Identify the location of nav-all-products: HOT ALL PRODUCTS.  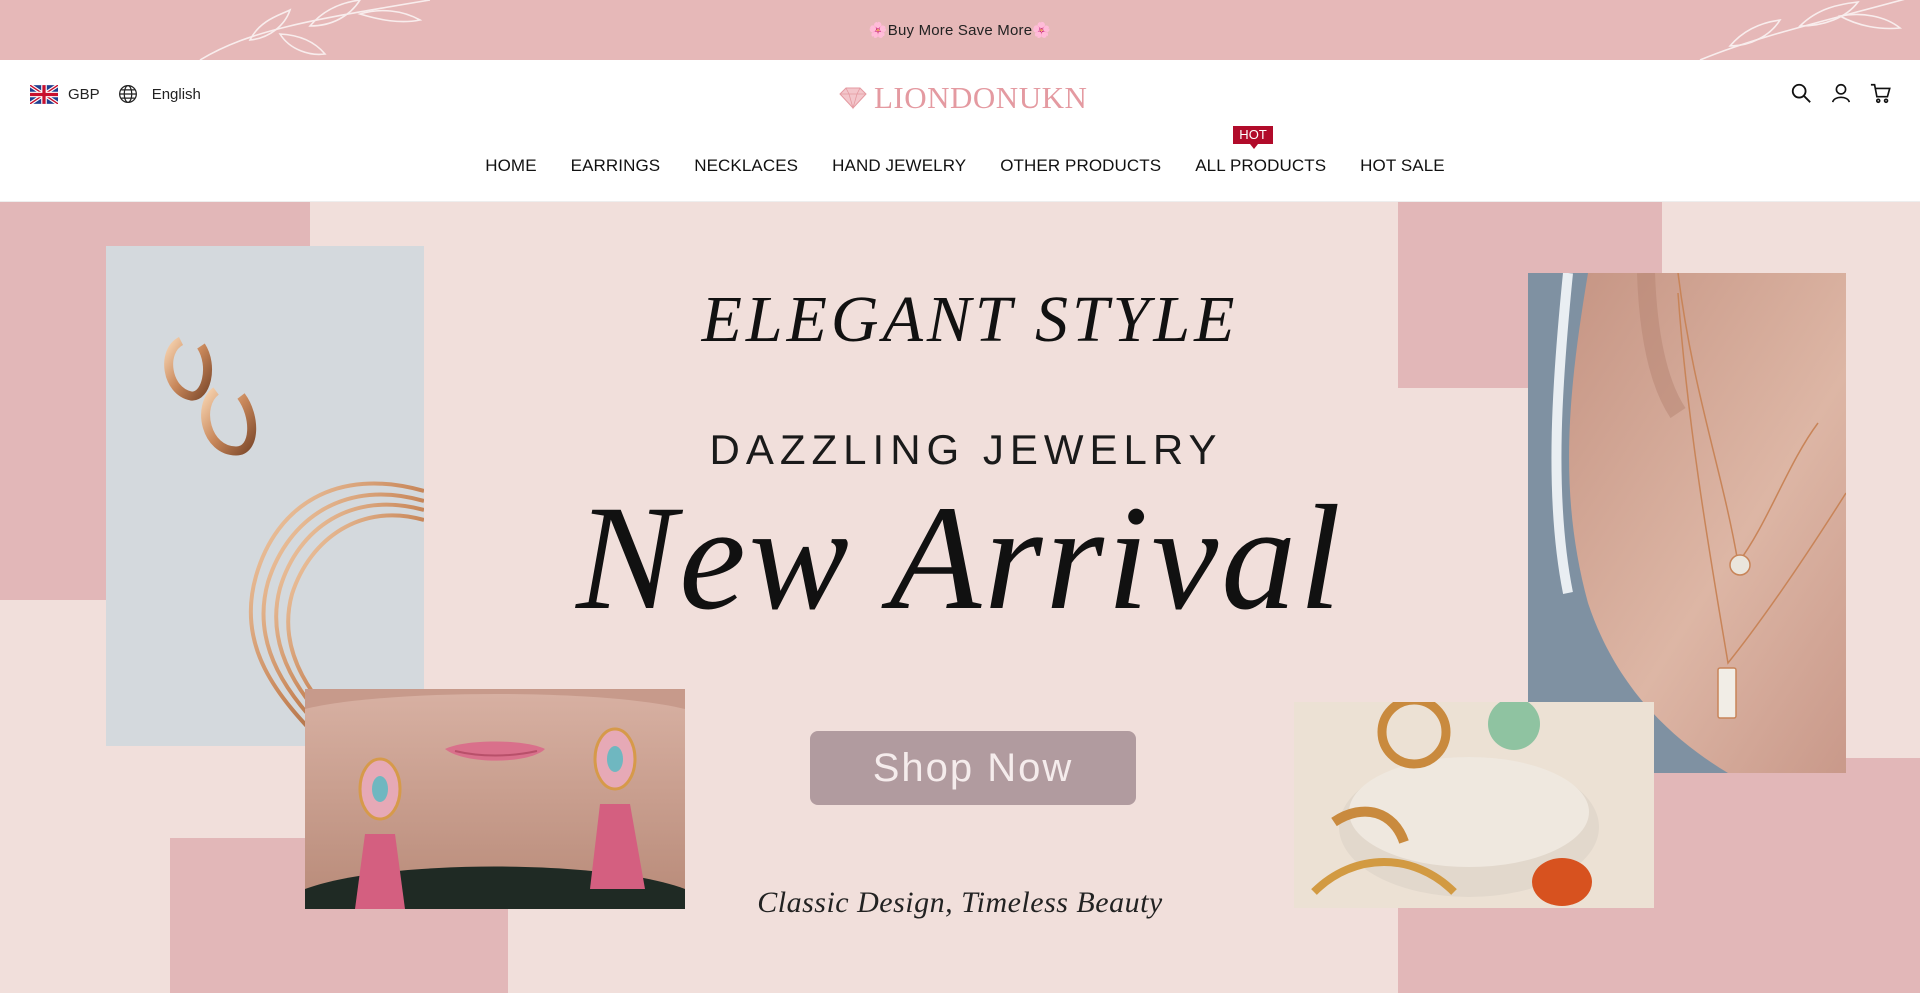
(1261, 151).